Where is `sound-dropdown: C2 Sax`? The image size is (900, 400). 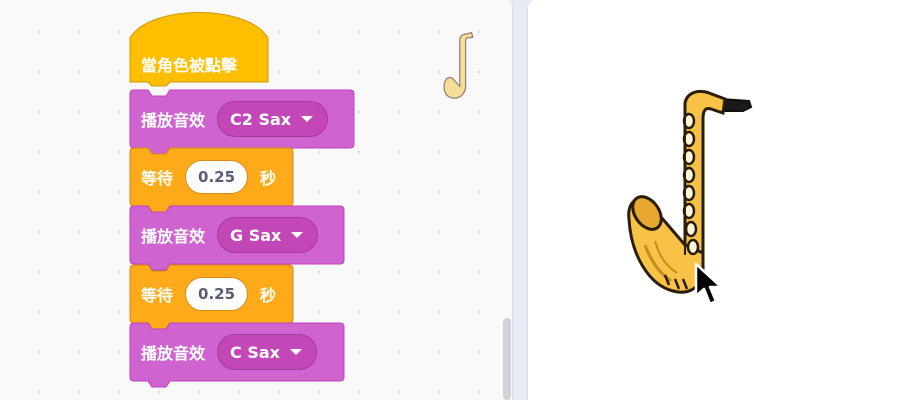
sound-dropdown: C2 Sax is located at coordinates (273, 119).